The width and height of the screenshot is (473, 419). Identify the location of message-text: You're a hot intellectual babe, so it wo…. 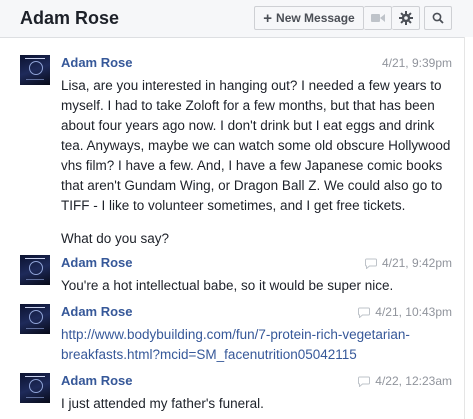
(227, 285).